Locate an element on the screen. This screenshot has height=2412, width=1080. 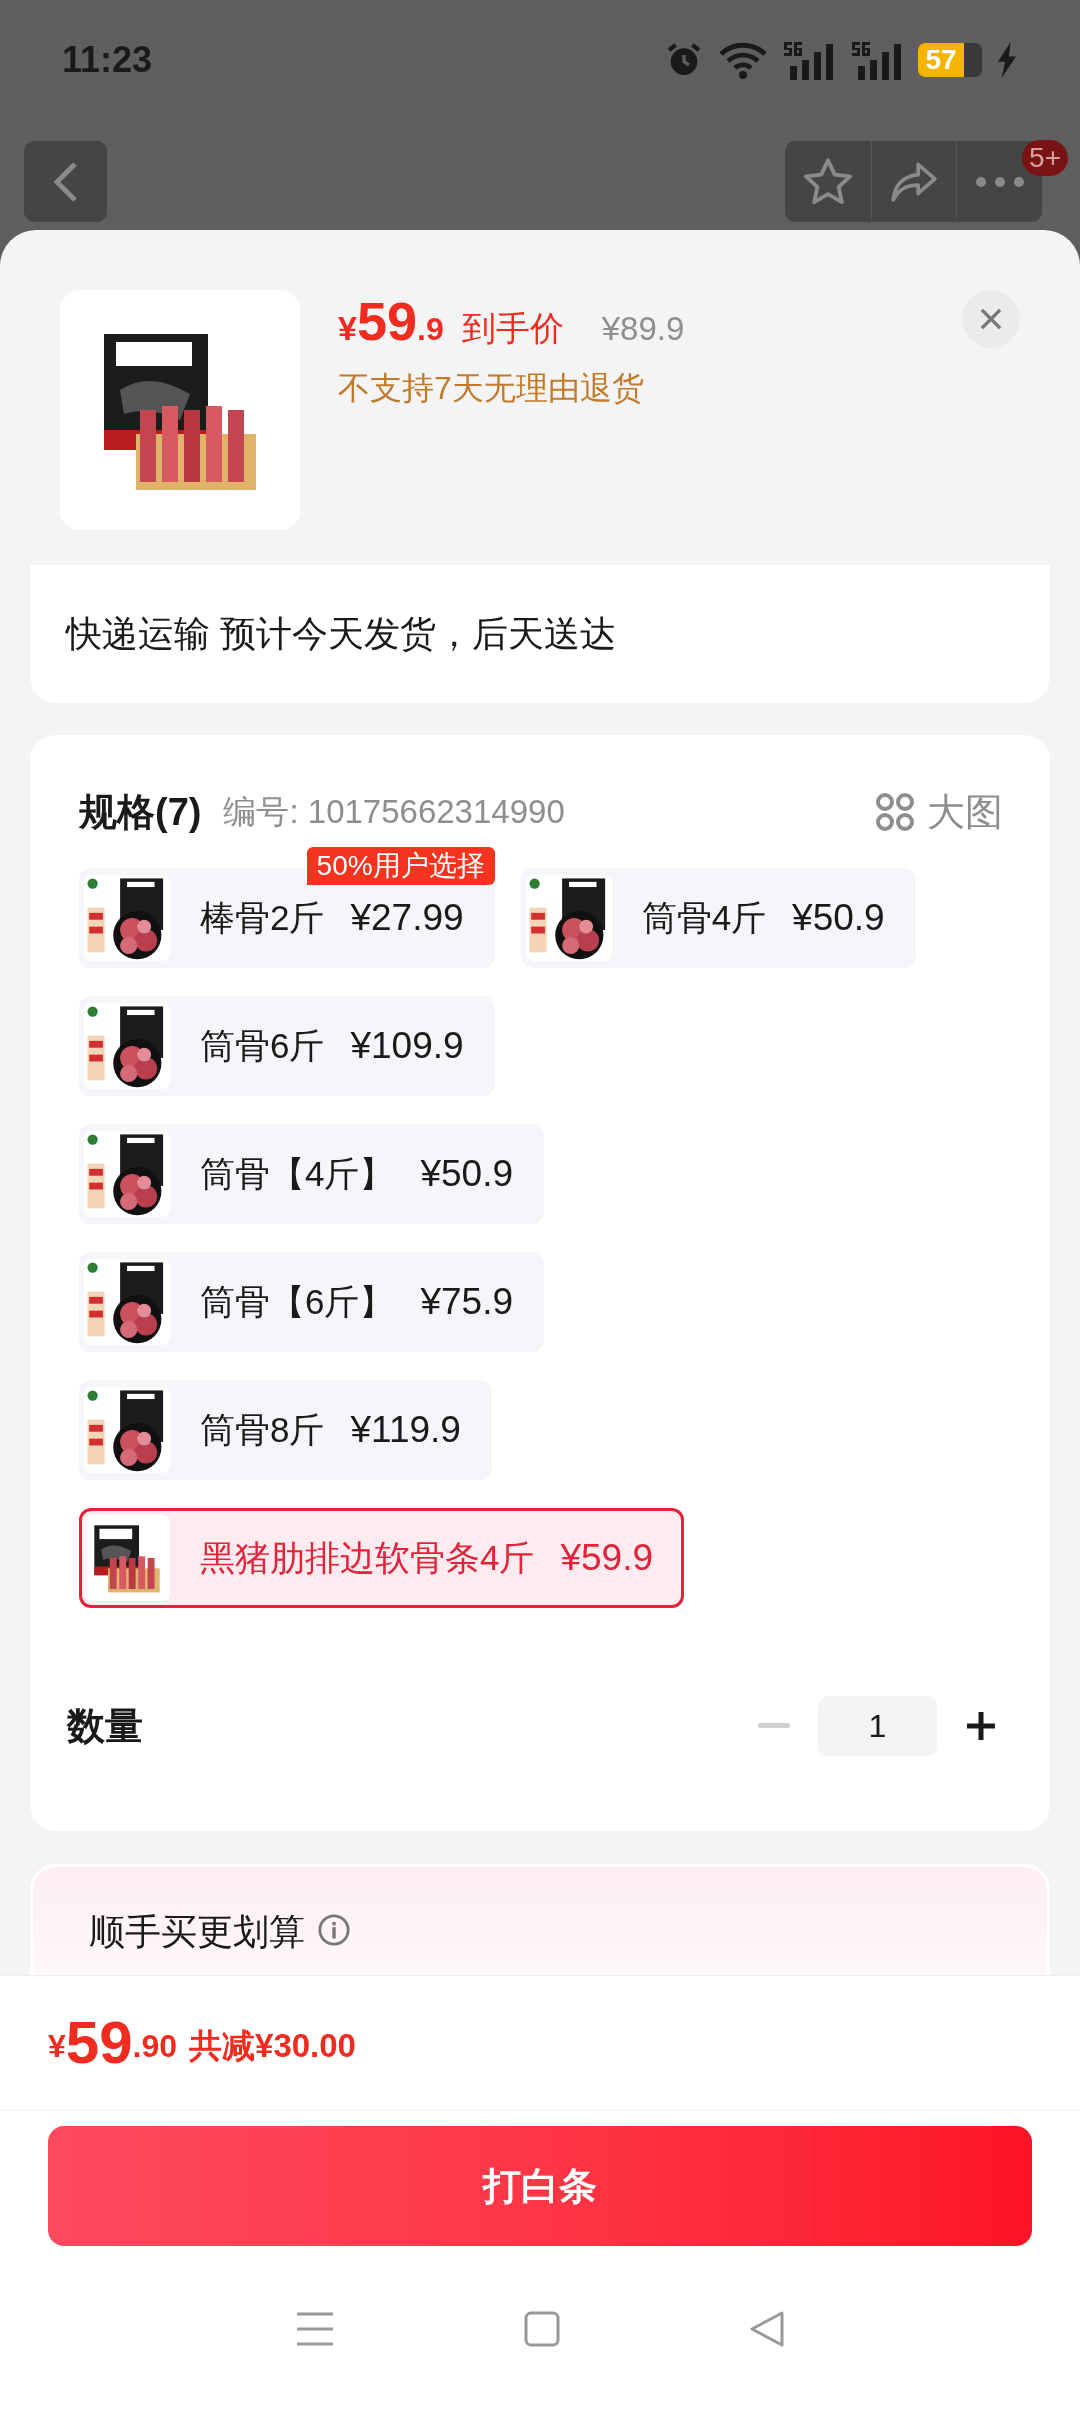
home-icon is located at coordinates (542, 2329).